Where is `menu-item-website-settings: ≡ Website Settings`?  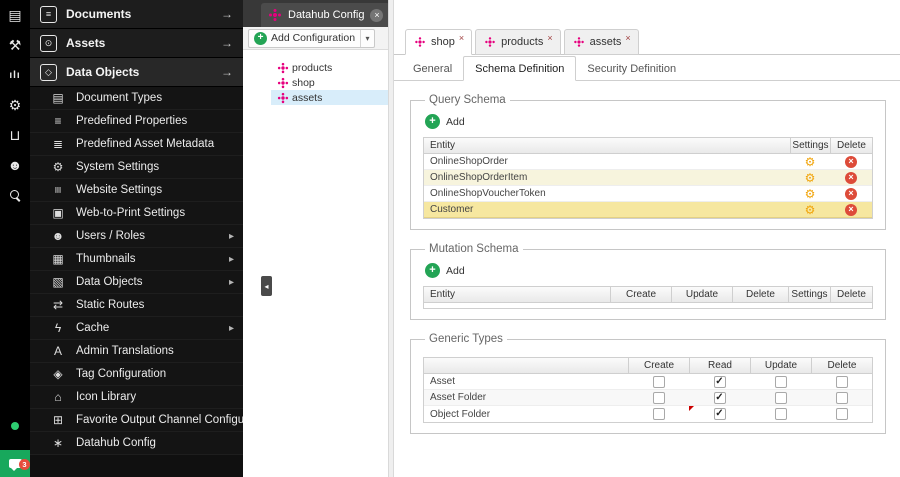
menu-item-website-settings: ≡ Website Settings is located at coordinates (136, 190).